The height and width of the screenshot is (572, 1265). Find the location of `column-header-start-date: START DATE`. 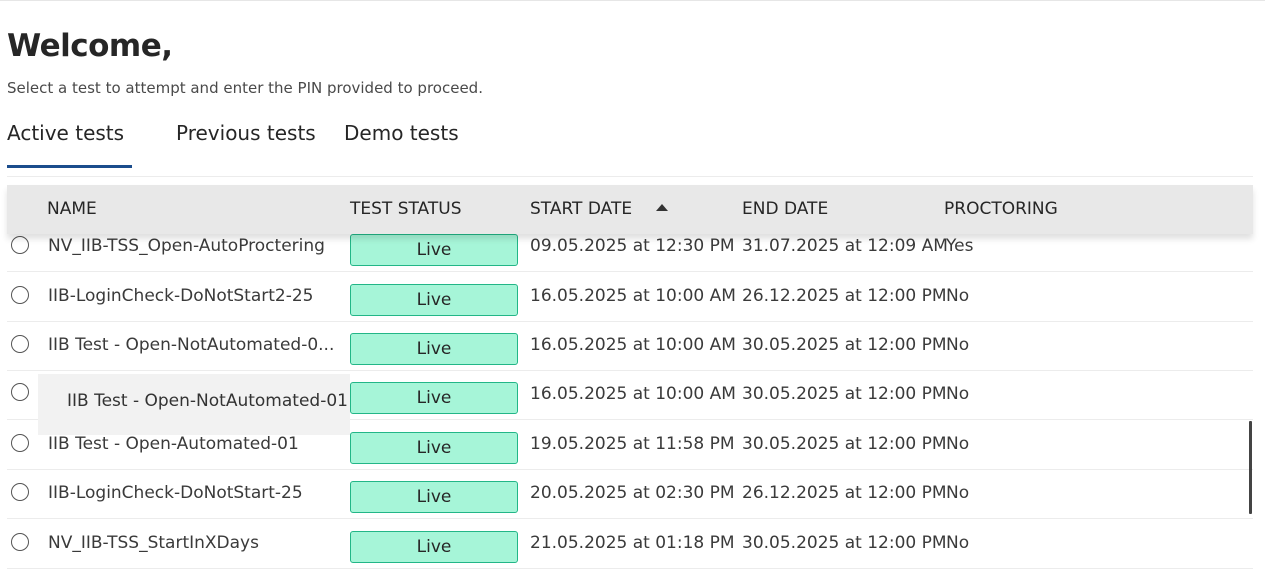

column-header-start-date: START DATE is located at coordinates (599, 209).